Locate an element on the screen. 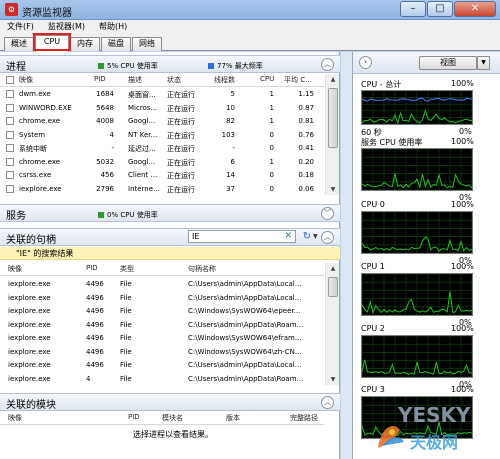  menu-file: 文件(F) is located at coordinates (20, 27).